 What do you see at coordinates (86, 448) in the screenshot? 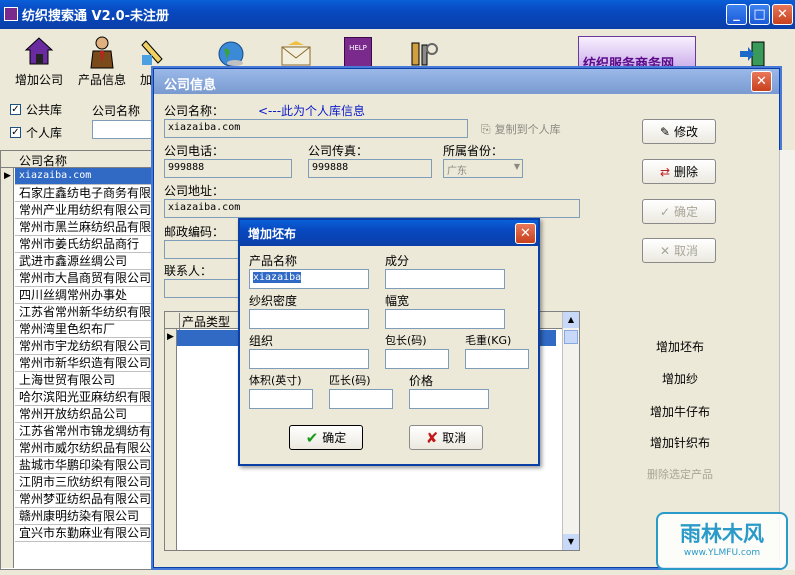
I see `table-row: 常州市威尔纺织品有限公司` at bounding box center [86, 448].